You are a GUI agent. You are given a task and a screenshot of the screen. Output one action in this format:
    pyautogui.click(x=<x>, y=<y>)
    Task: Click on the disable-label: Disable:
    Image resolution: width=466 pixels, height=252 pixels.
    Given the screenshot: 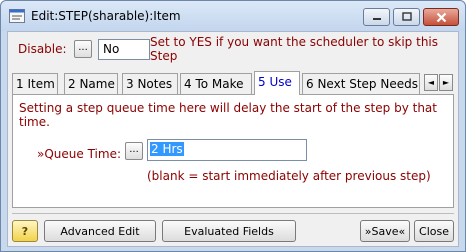 What is the action you would take?
    pyautogui.click(x=42, y=49)
    